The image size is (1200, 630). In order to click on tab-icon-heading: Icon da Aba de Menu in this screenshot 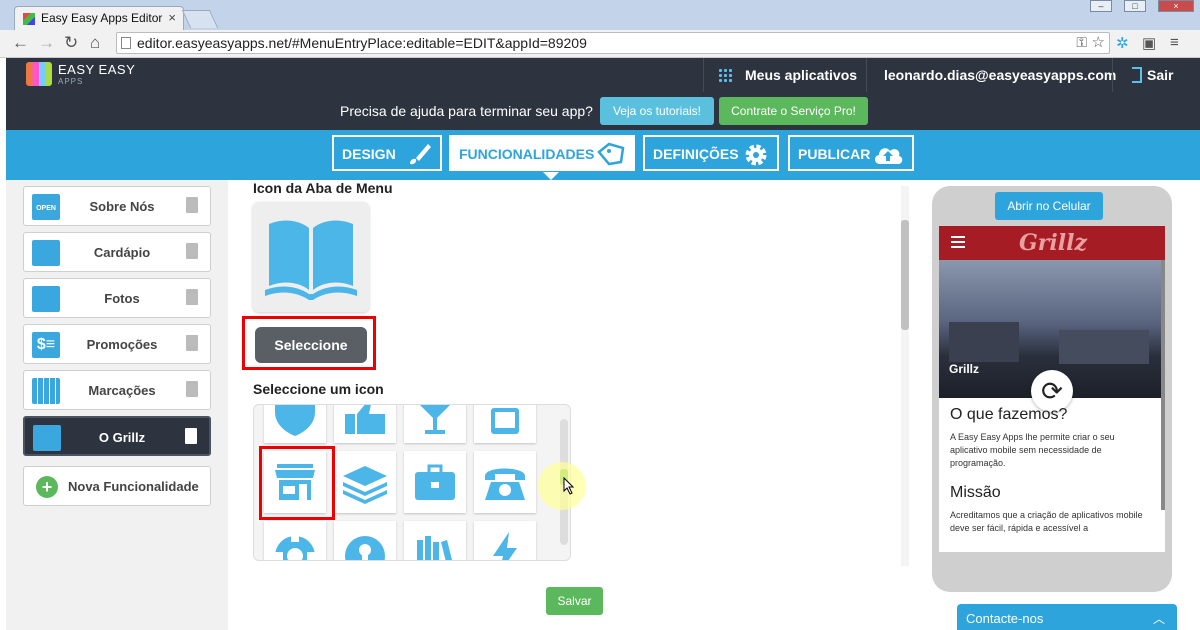, I will do `click(323, 188)`.